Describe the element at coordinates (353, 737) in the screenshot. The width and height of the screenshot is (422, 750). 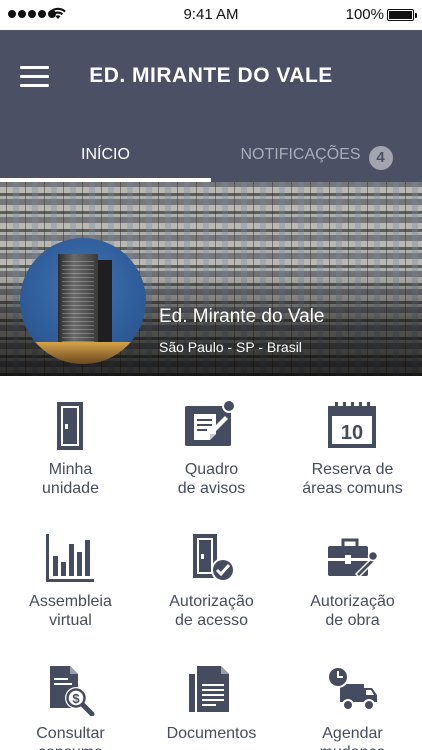
I see `agendar-mudanca-label: Agendar mudança` at that location.